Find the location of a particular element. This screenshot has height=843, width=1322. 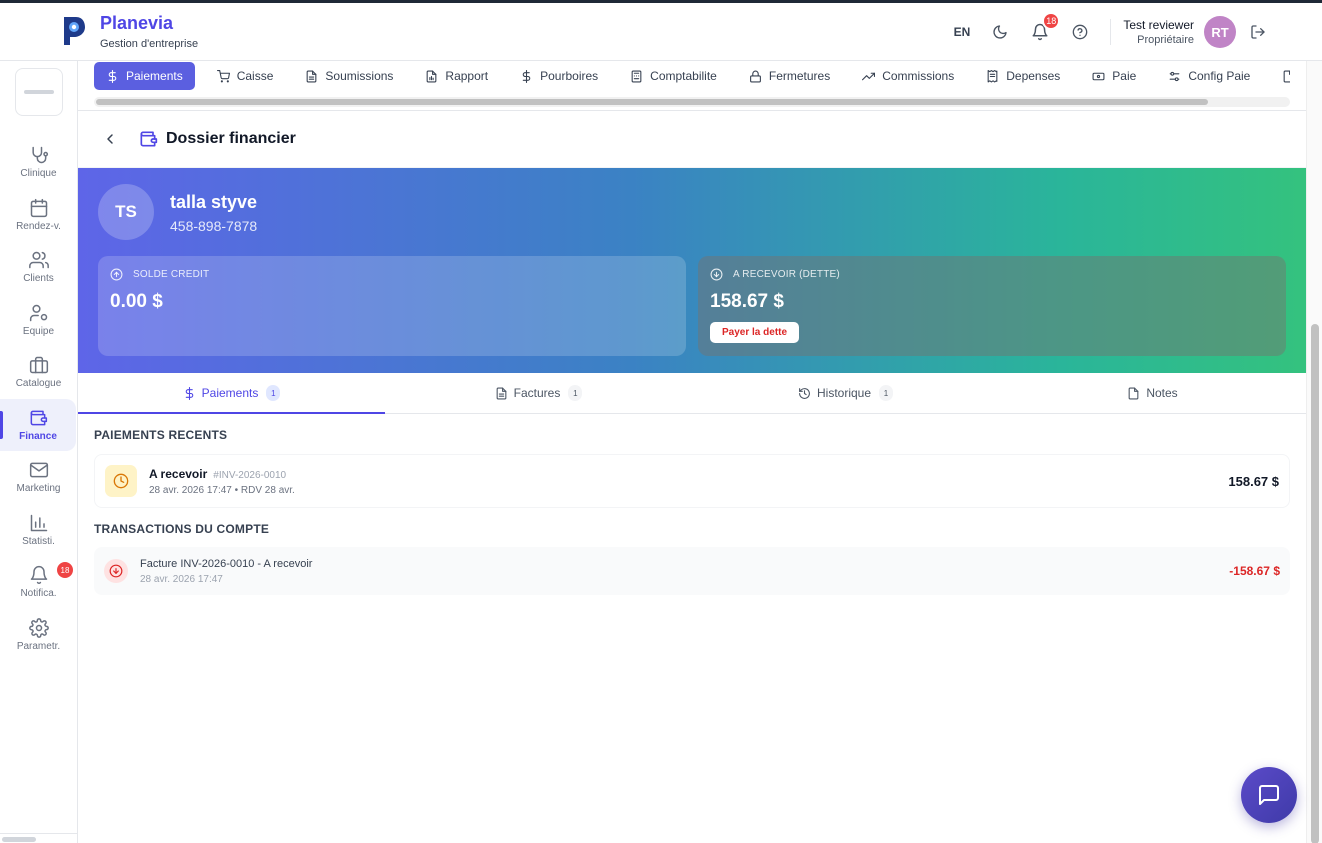

logout-icon is located at coordinates (1258, 32).